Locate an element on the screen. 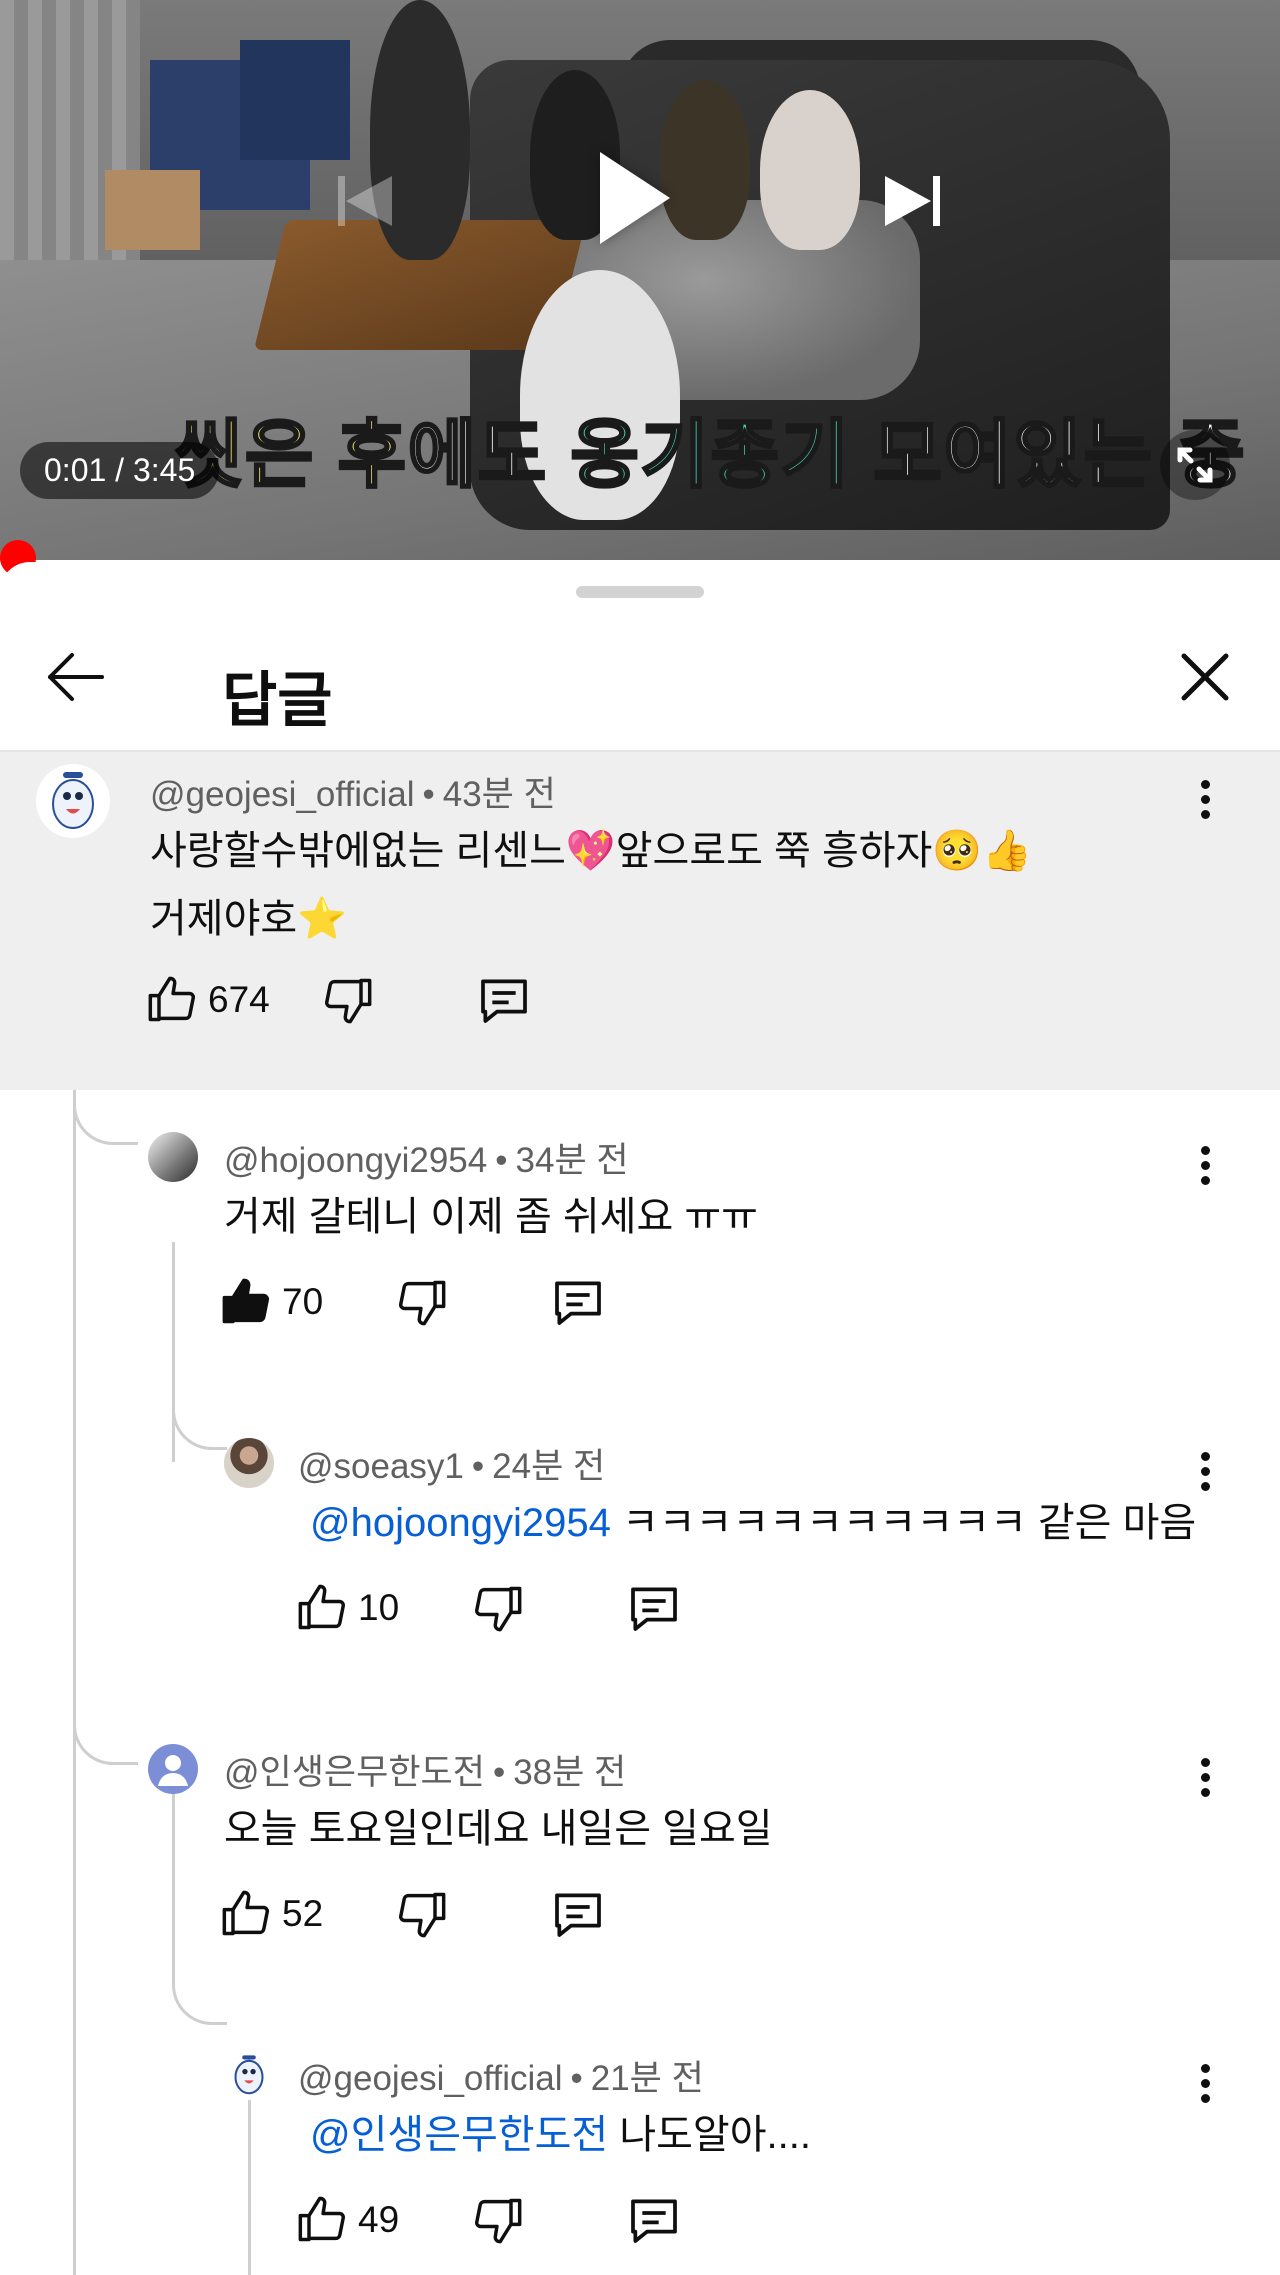 Image resolution: width=1280 pixels, height=2275 pixels. drag-handle is located at coordinates (640, 592).